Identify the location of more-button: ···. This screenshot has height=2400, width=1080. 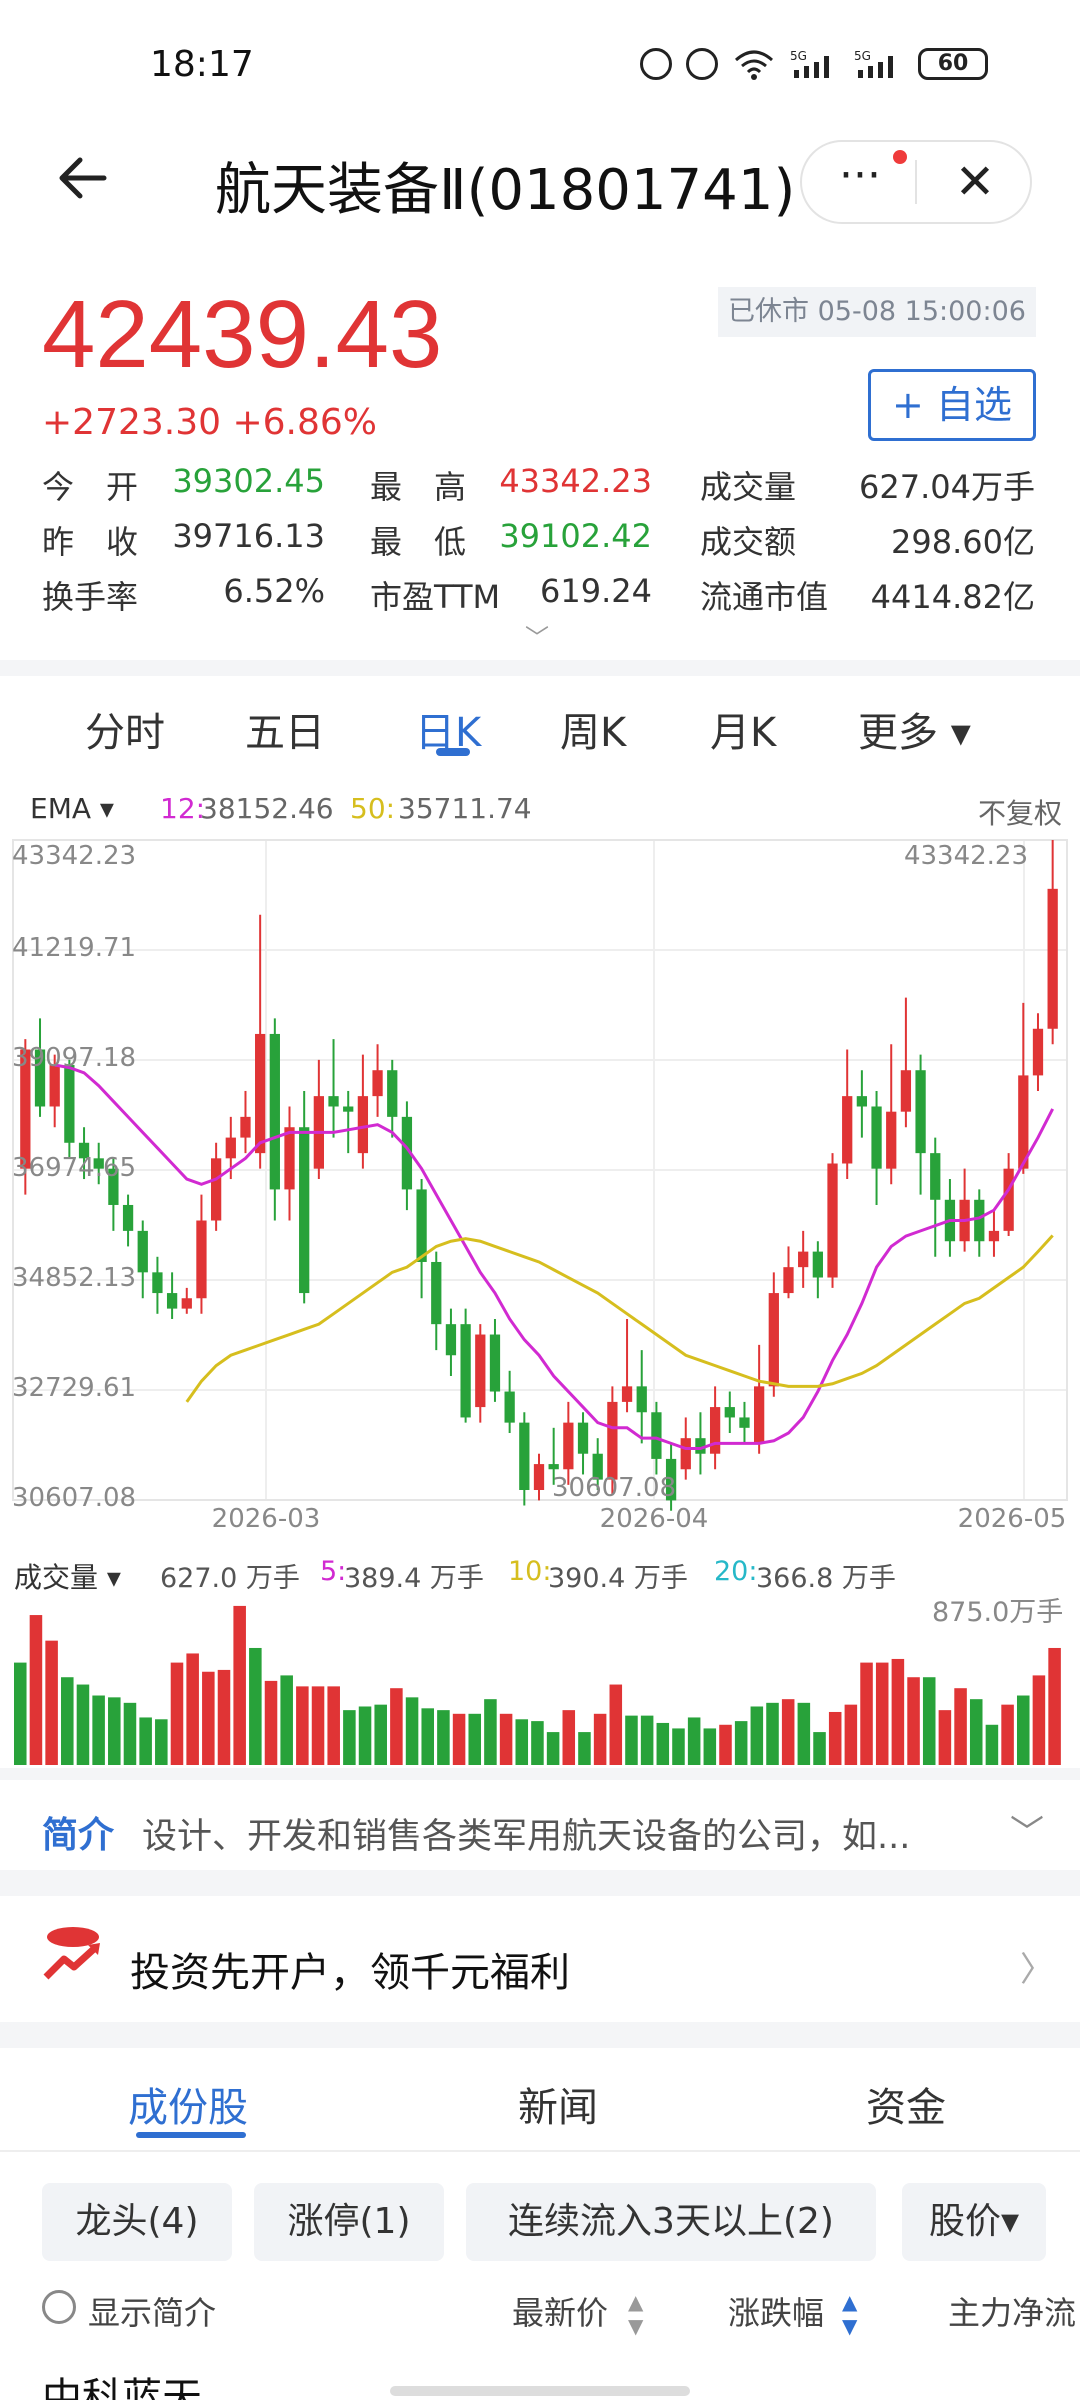
(860, 182).